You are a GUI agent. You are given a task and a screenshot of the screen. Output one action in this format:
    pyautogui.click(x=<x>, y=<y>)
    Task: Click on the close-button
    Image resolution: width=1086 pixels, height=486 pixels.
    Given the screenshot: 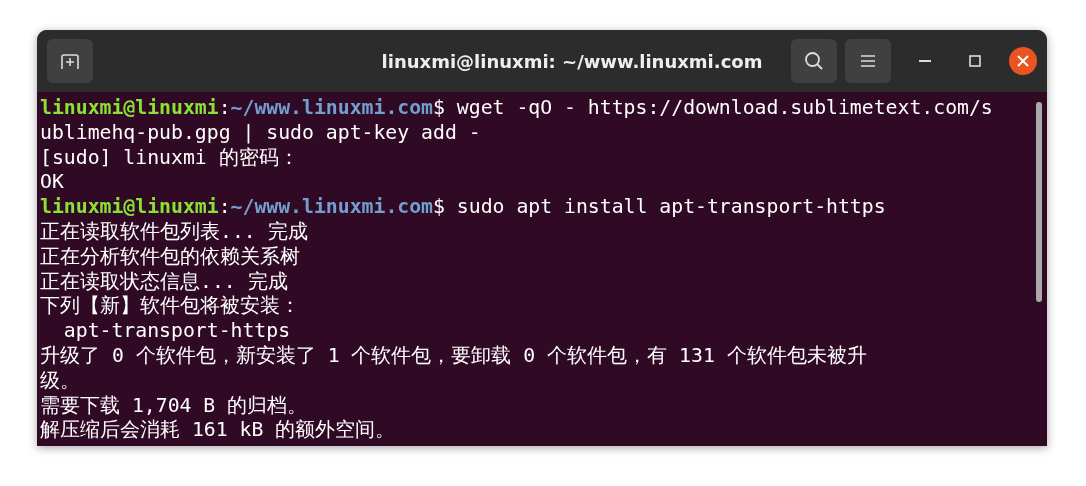 What is the action you would take?
    pyautogui.click(x=1023, y=61)
    